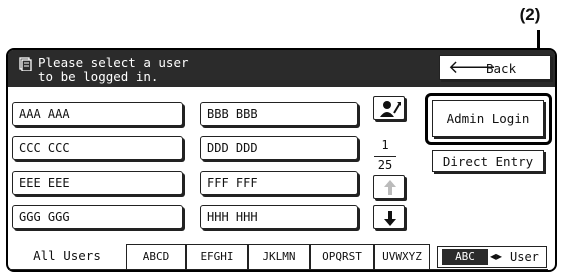 The image size is (561, 273). I want to click on user-button-label: BBB BBB, so click(232, 114).